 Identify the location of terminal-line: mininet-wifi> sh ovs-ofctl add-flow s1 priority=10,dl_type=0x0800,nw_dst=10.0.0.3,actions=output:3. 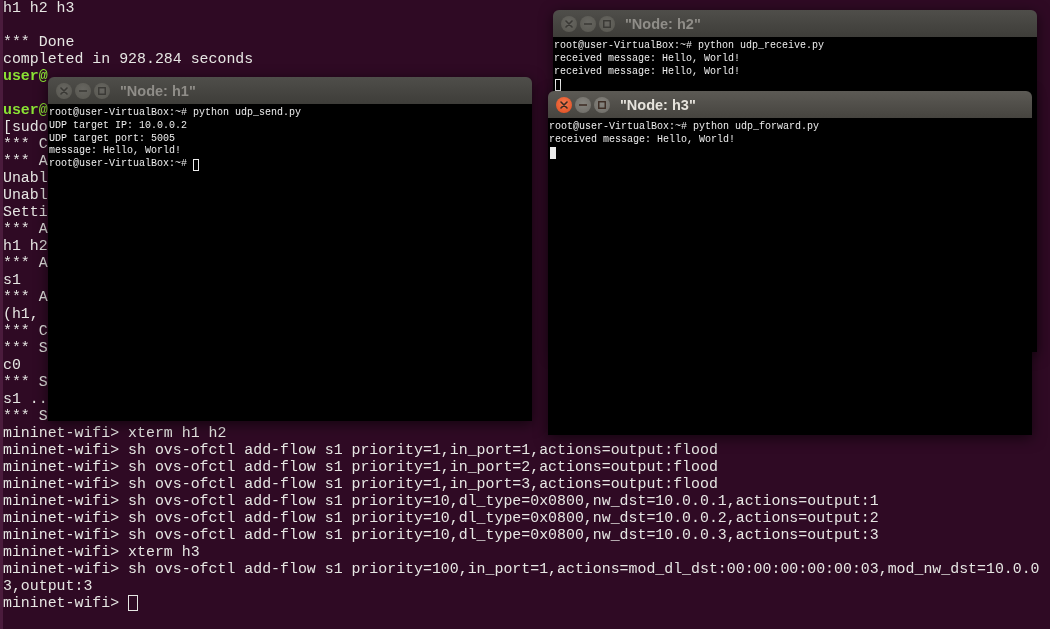
(441, 535).